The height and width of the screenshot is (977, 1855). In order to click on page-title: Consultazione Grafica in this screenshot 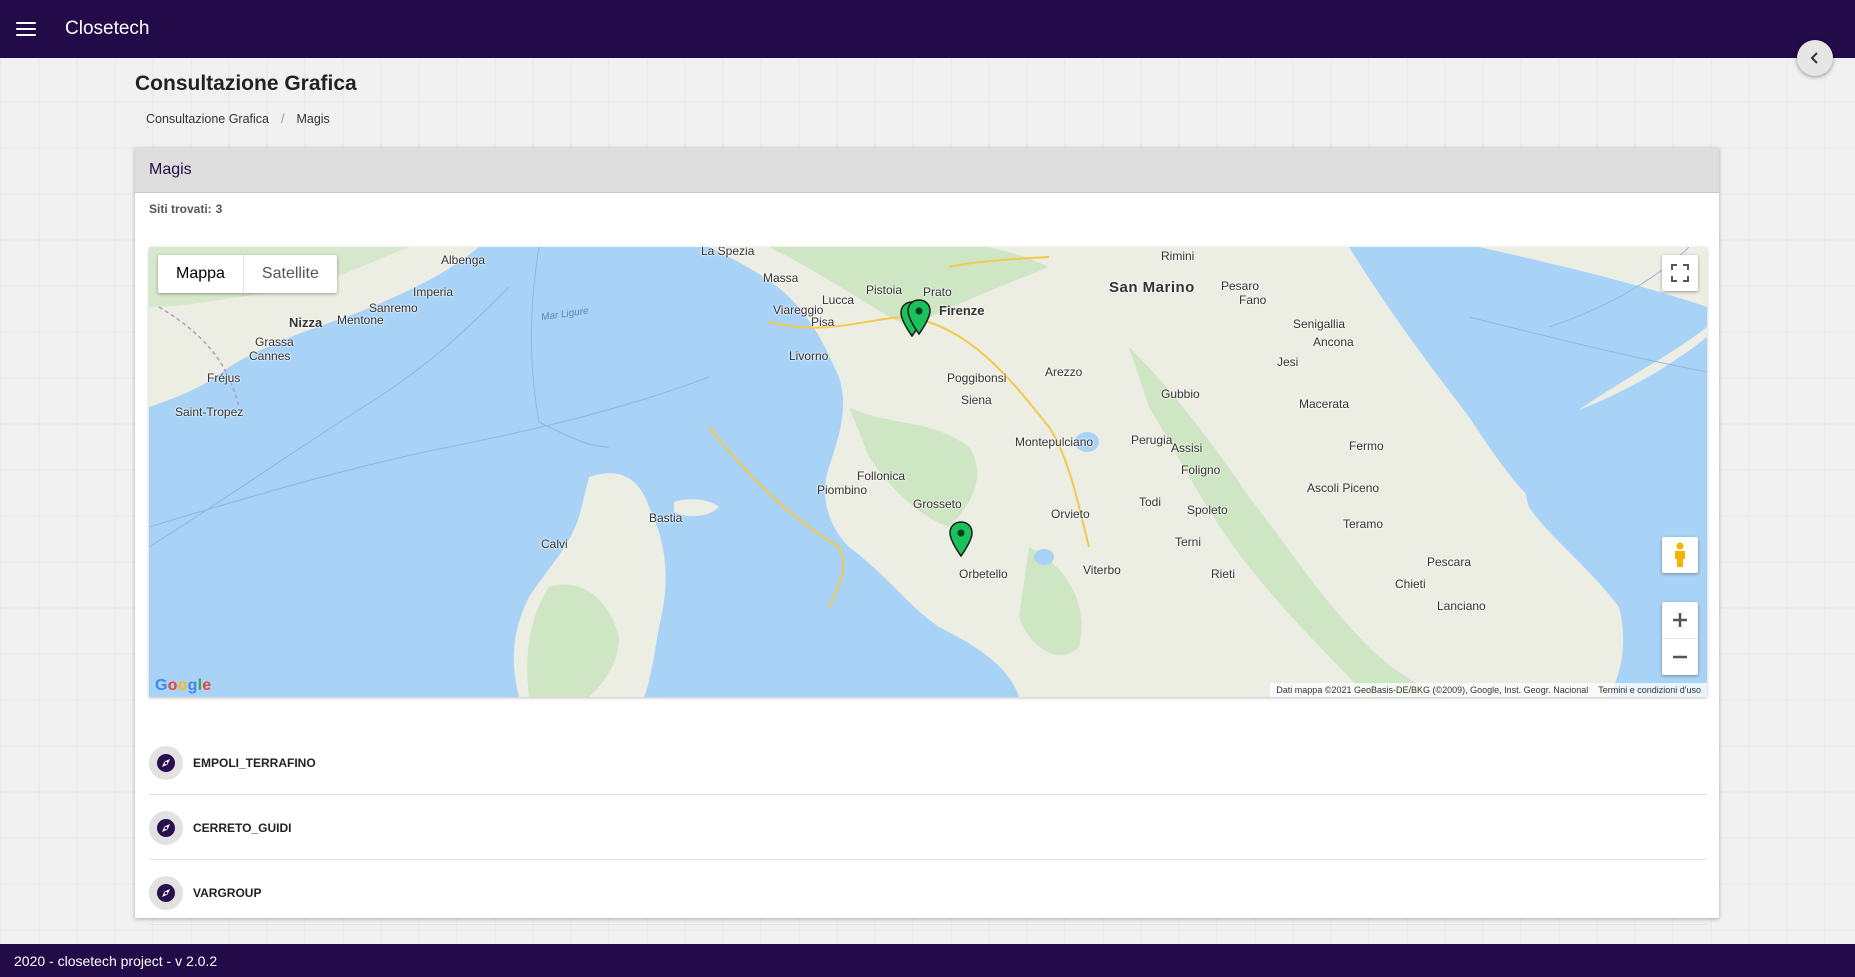, I will do `click(246, 83)`.